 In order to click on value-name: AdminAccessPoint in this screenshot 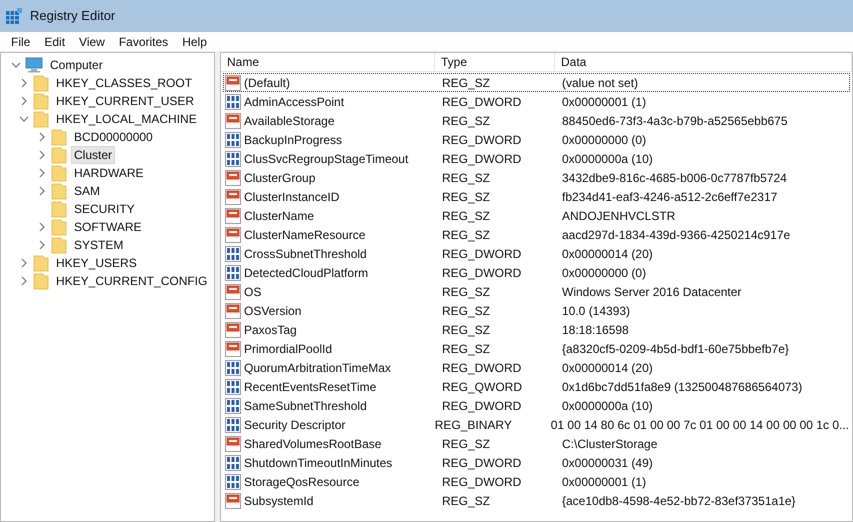, I will do `click(294, 102)`.